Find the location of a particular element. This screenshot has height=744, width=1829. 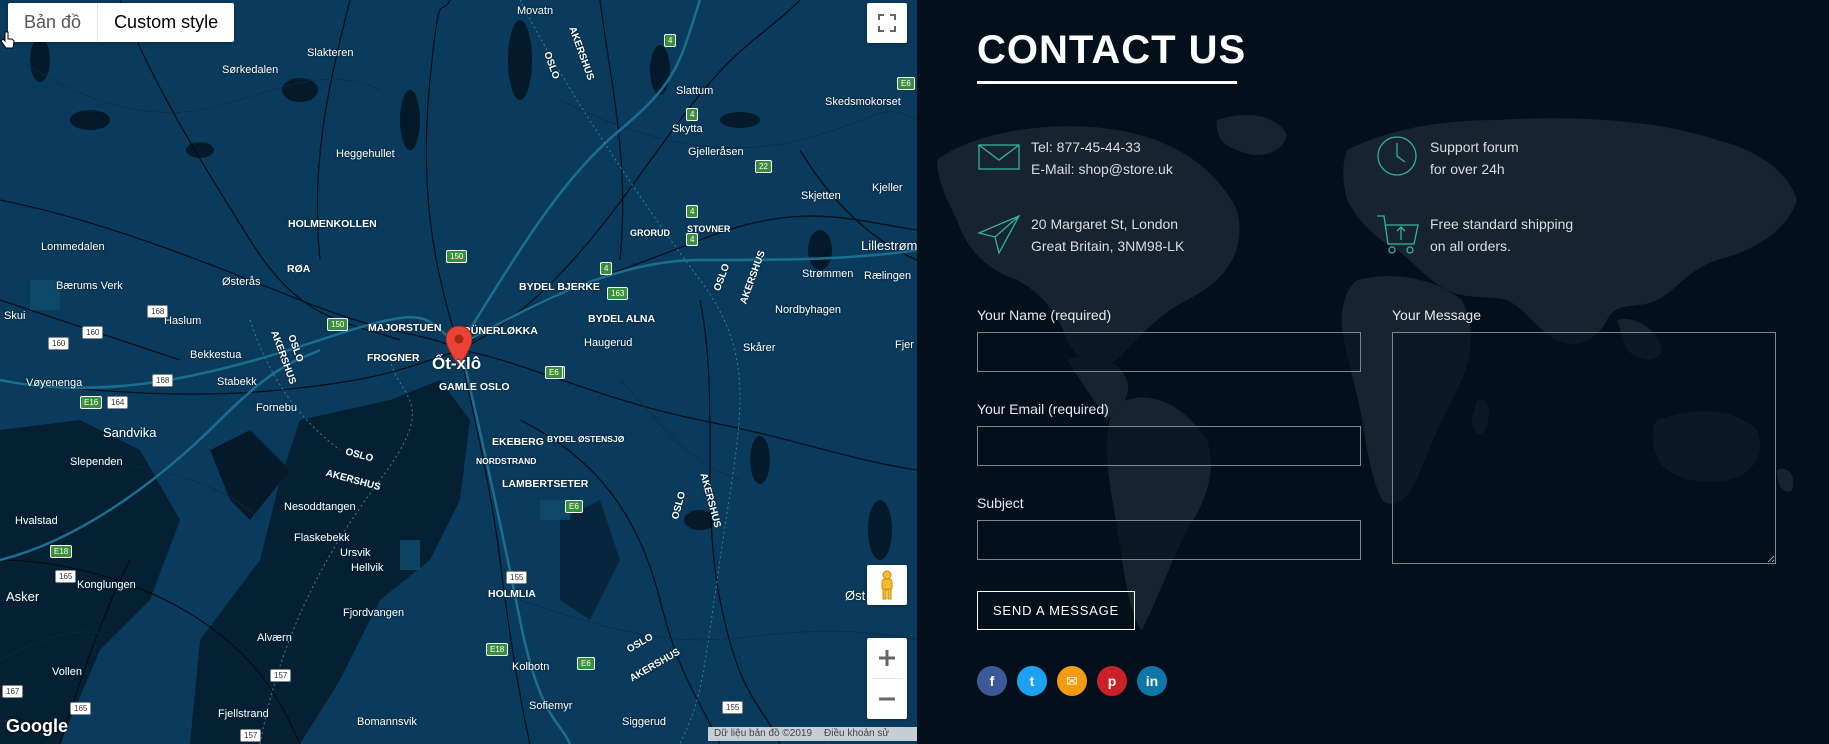

map-label-nordbyhagen: Nordbyhagen is located at coordinates (808, 310).